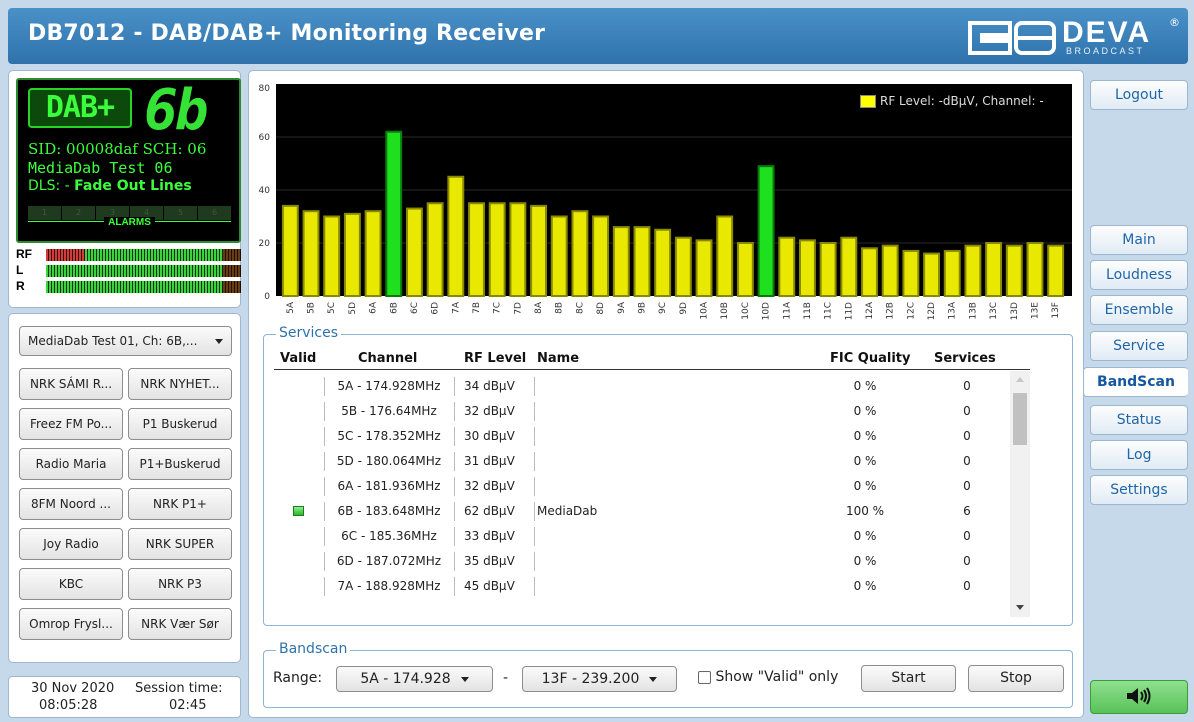 Image resolution: width=1194 pixels, height=722 pixels. What do you see at coordinates (44, 213) in the screenshot?
I see `alarm-indicator-1: 1` at bounding box center [44, 213].